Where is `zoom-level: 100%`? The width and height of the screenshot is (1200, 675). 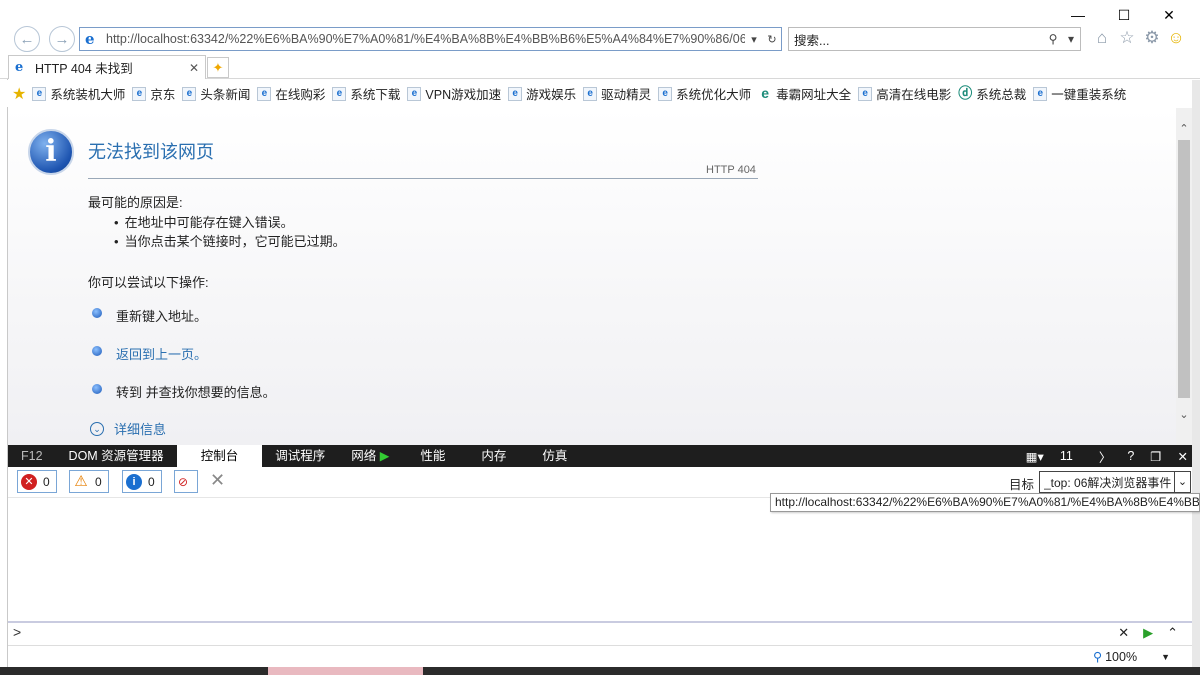
zoom-level: 100% is located at coordinates (1121, 656).